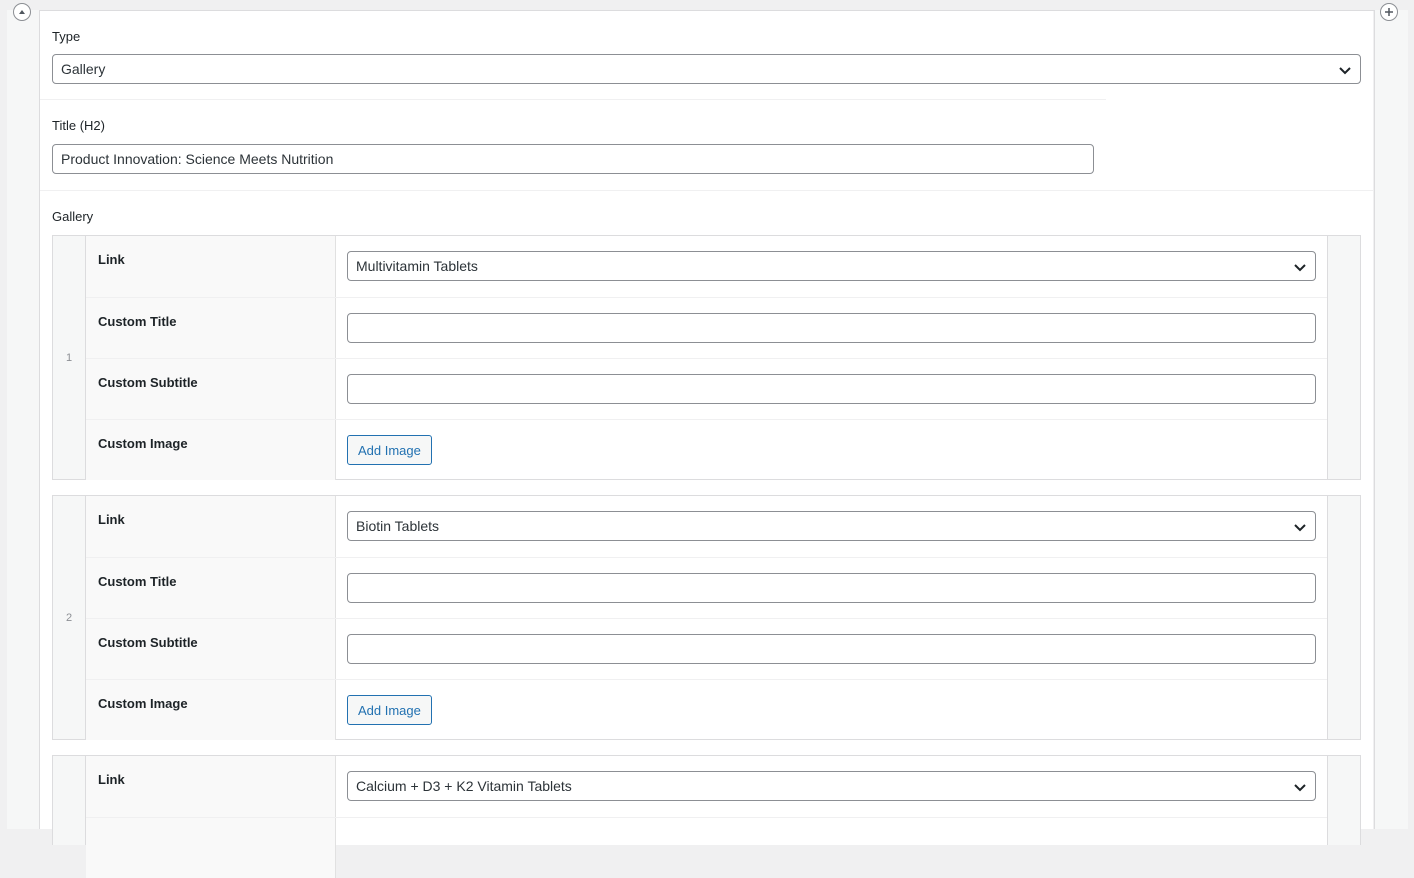 The image size is (1414, 878). I want to click on type-label: Type, so click(66, 36).